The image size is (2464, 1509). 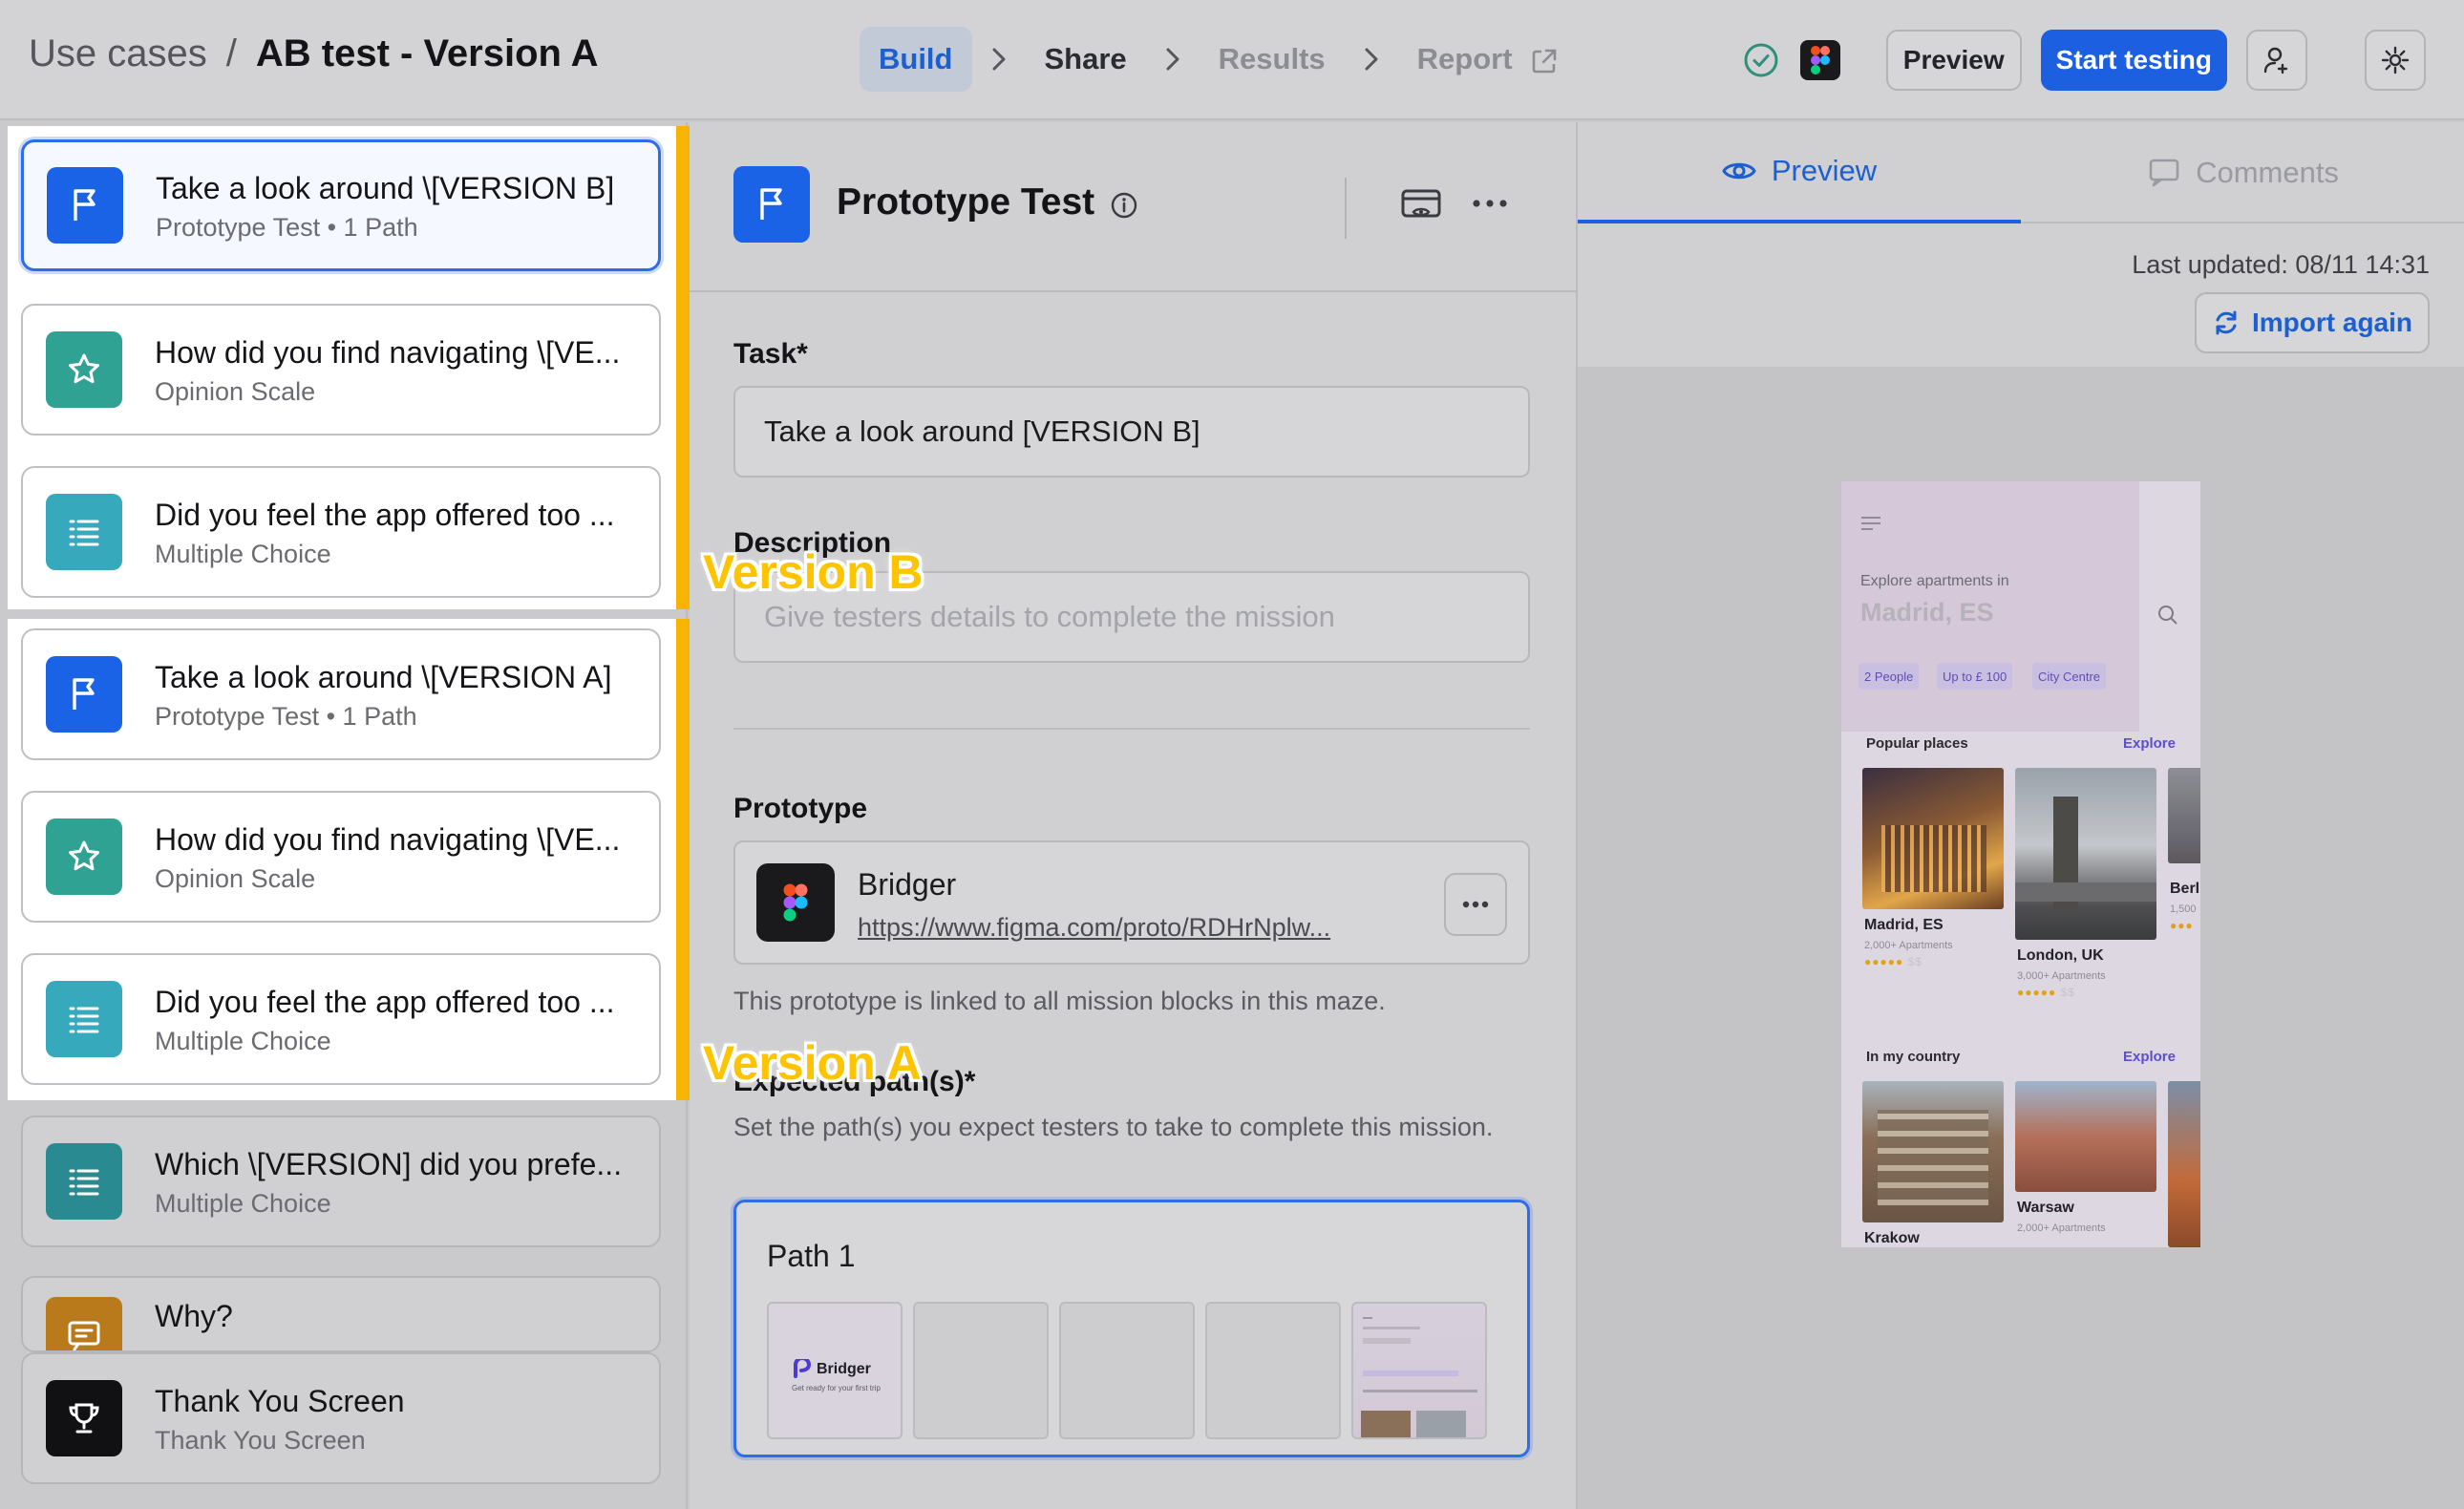 I want to click on prototype-name: Bridger, so click(x=907, y=884).